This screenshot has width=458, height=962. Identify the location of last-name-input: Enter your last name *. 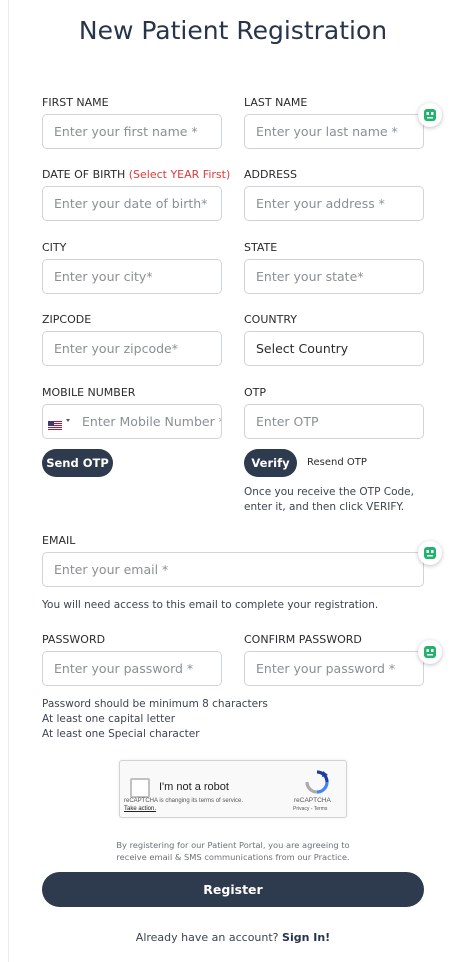
(334, 131).